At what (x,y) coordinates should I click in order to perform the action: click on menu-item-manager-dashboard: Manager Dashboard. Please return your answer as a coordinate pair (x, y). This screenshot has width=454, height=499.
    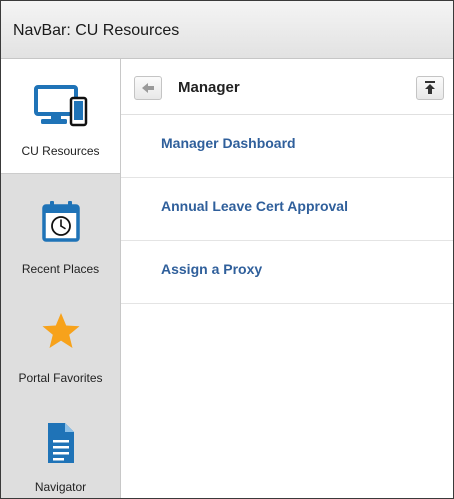
    Looking at the image, I should click on (287, 146).